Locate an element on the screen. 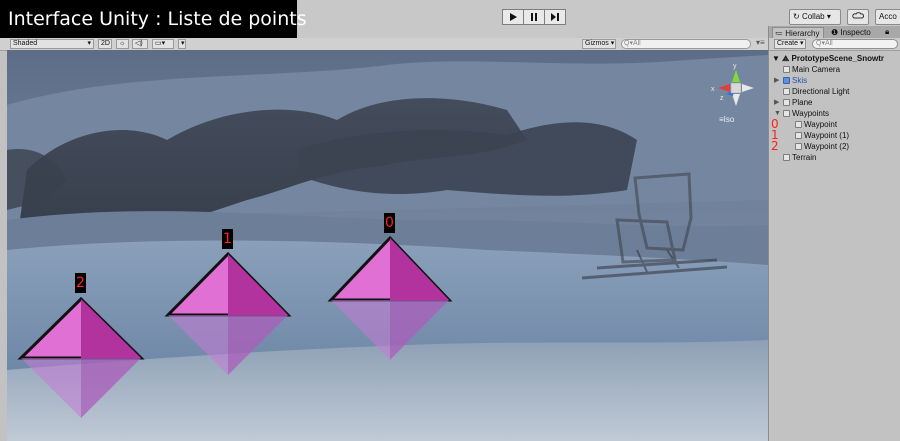  collab-button: ↻ Collab ▾ is located at coordinates (815, 17).